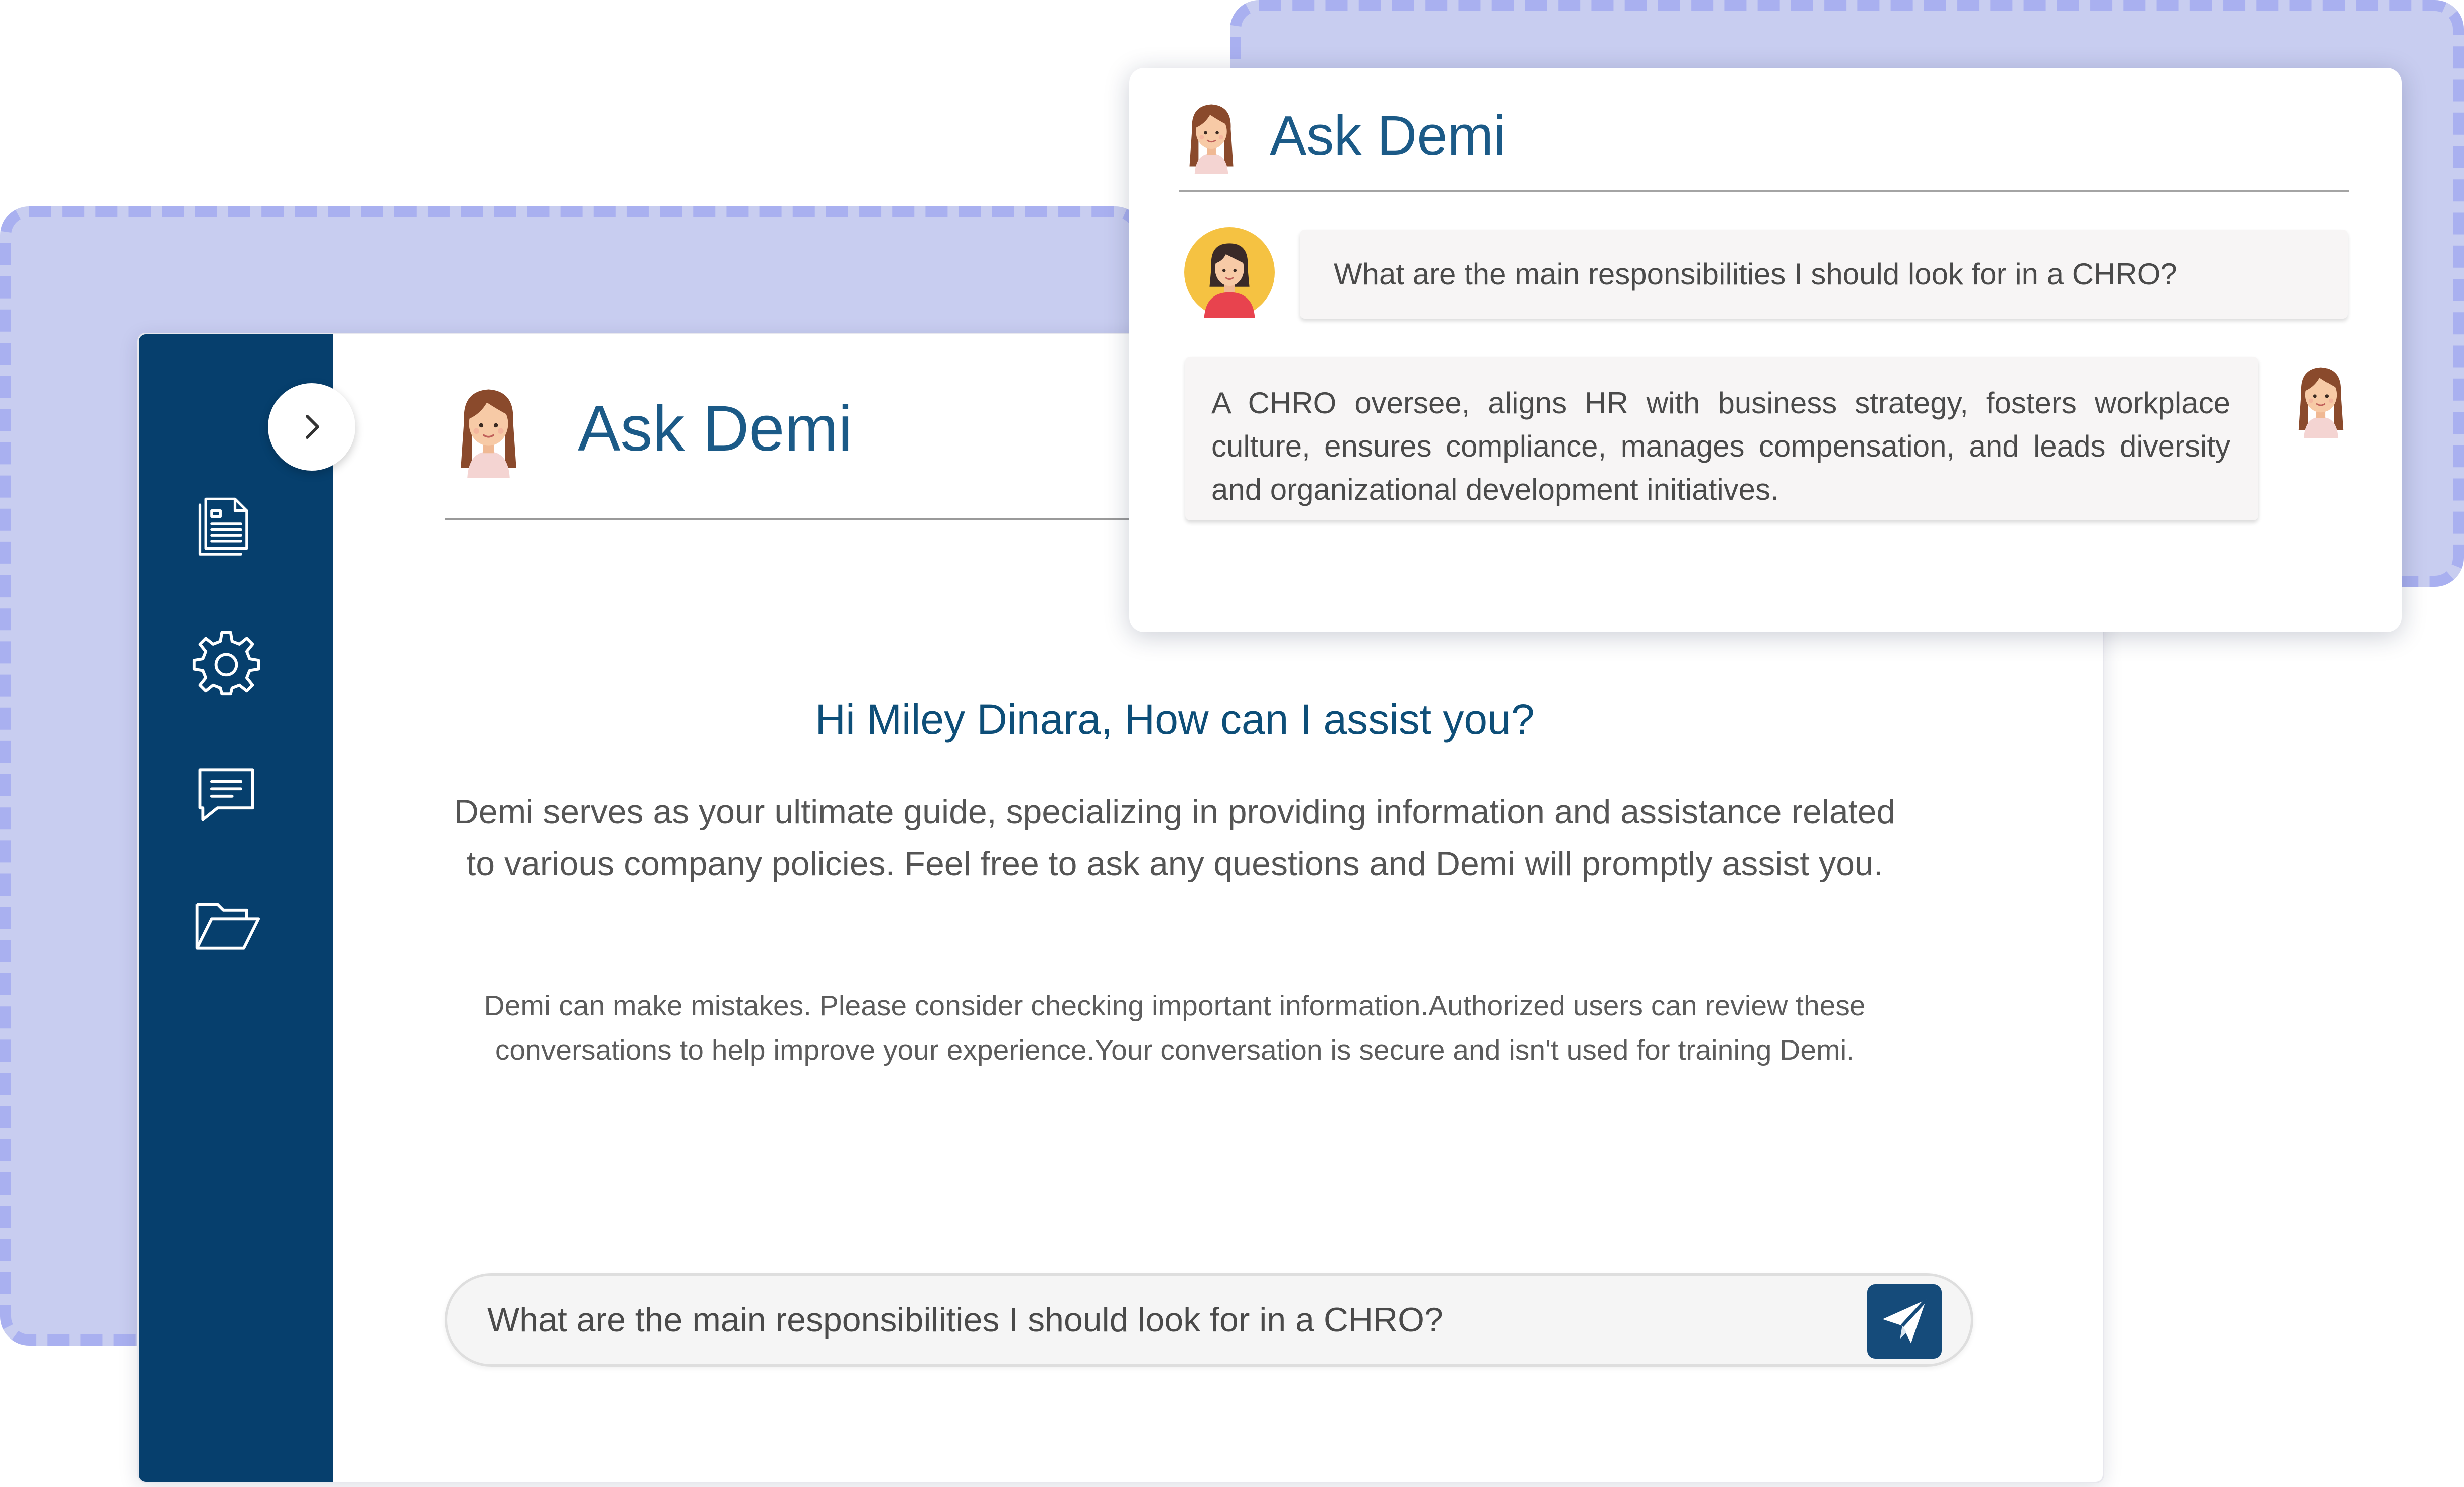 This screenshot has height=1487, width=2464. I want to click on sidebar-item-settings, so click(226, 661).